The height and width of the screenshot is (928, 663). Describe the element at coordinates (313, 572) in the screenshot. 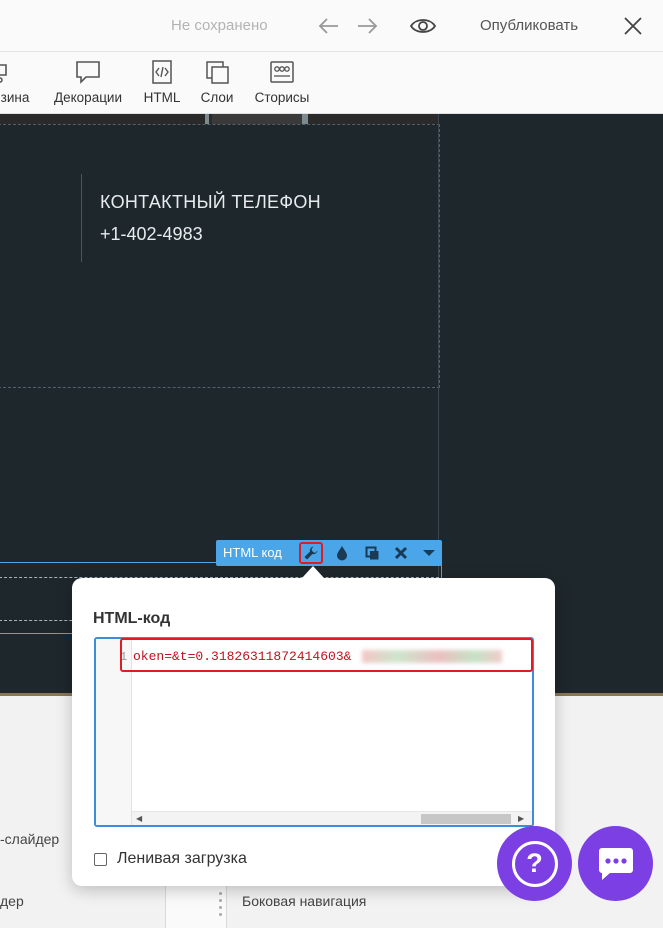

I see `popup-pointer` at that location.